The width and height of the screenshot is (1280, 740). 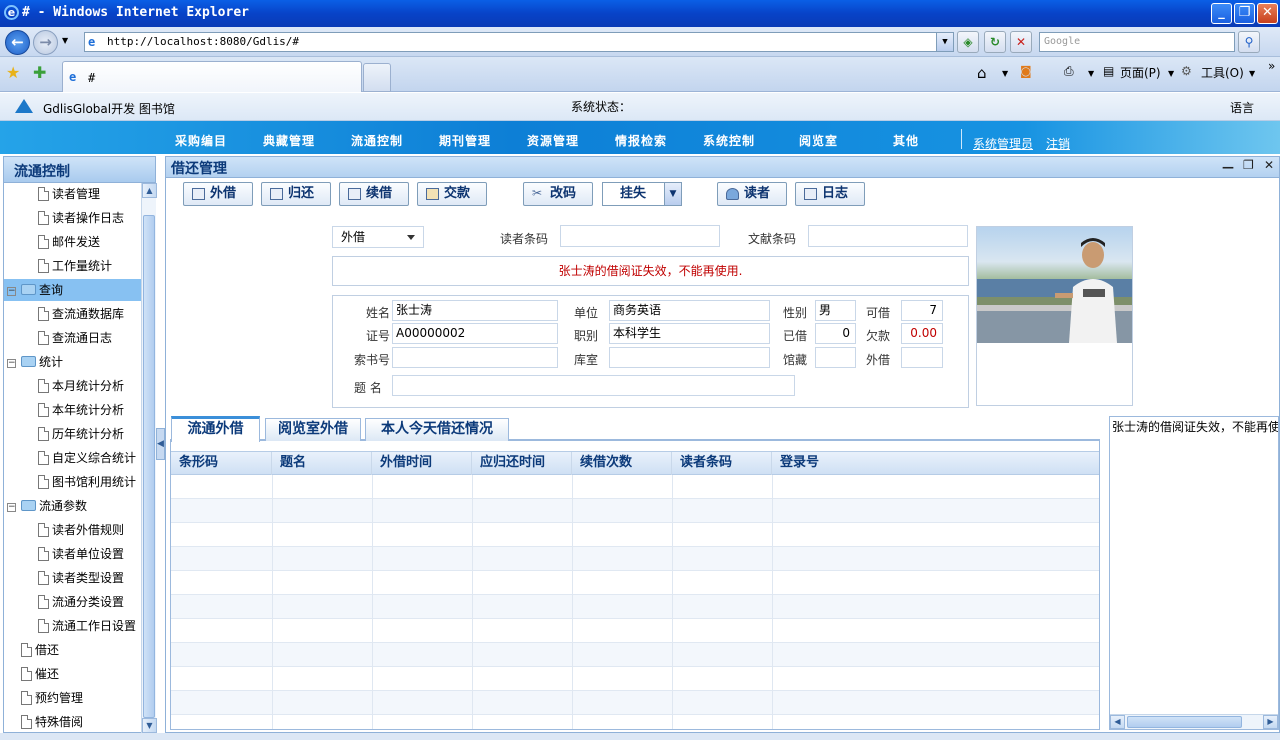 I want to click on sidebar-item-query-log: 查流通日志, so click(x=75, y=338).